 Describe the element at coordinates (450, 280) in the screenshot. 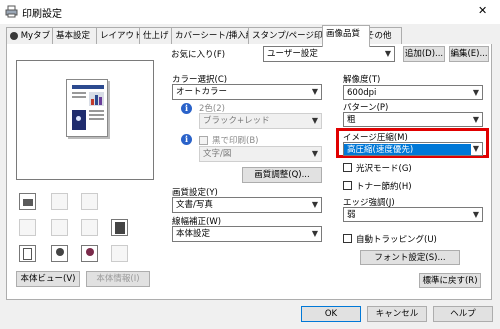

I see `restore-default-button: 標準に戻す(R)` at that location.